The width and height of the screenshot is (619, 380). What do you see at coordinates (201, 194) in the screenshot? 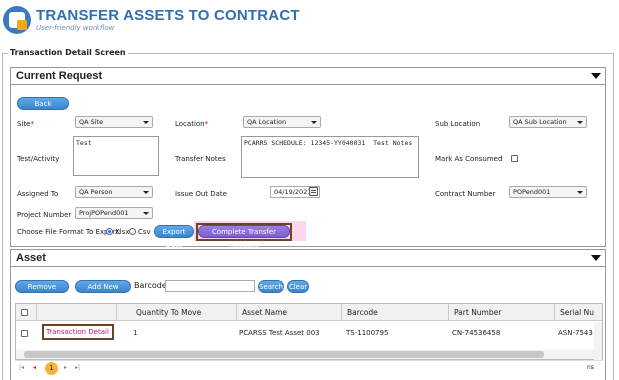
I see `issue-out-date-label: Issue Out Date` at bounding box center [201, 194].